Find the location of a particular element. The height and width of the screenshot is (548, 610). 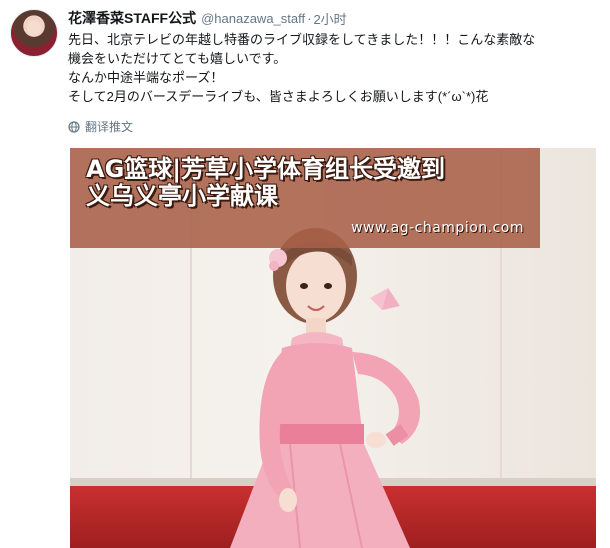

timestamp: 2小时 is located at coordinates (329, 18).